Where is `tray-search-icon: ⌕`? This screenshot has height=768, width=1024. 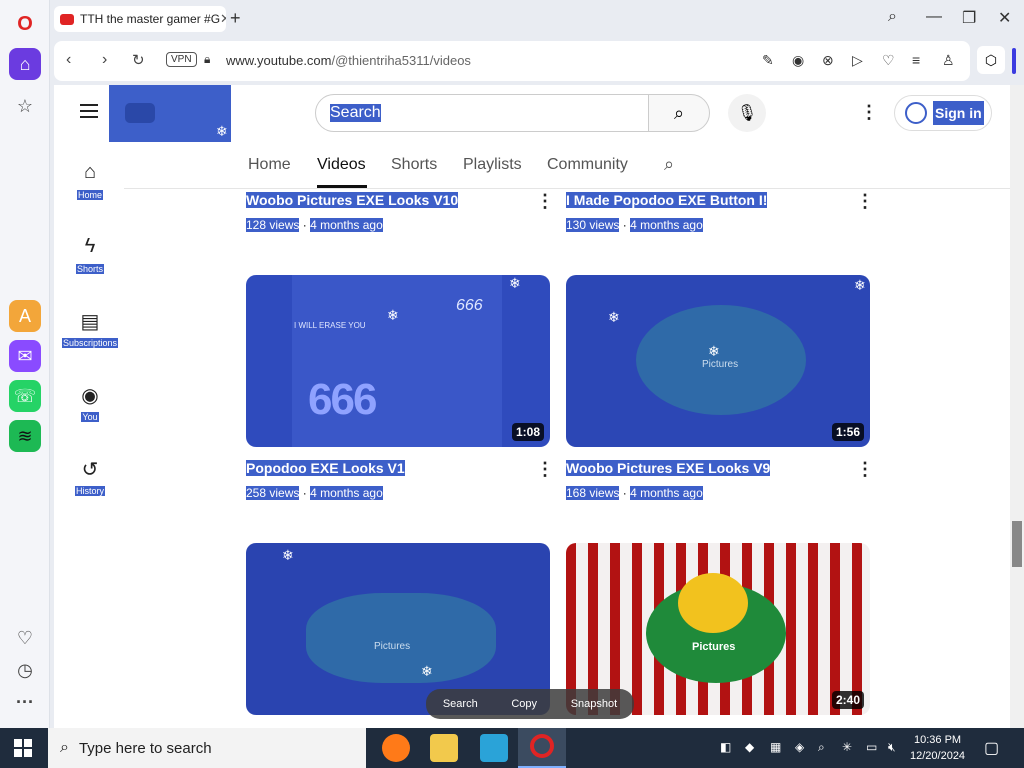 tray-search-icon: ⌕ is located at coordinates (821, 747).